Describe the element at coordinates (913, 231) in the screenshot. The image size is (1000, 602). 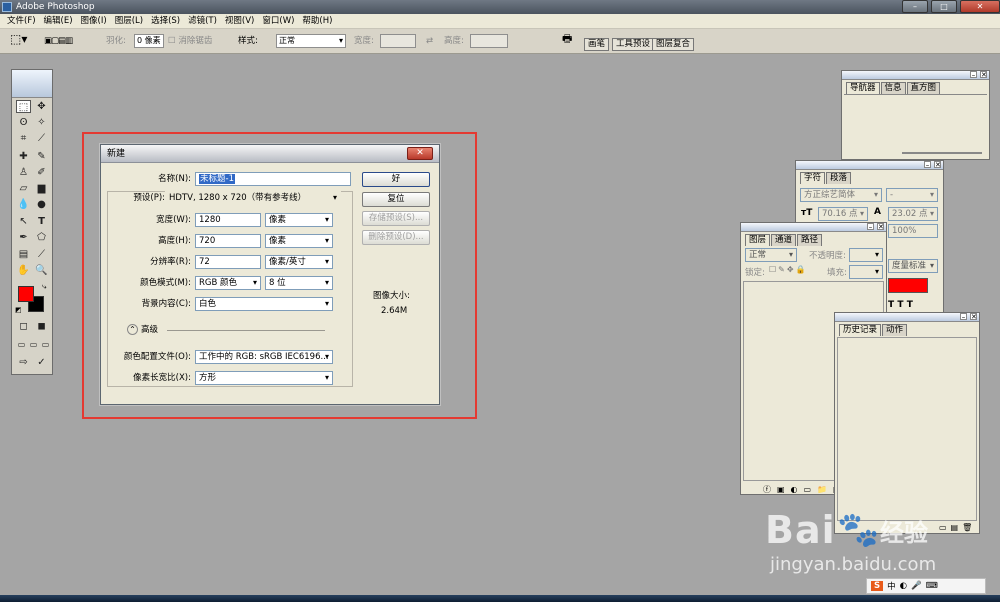
I see `vertical-scale-input: 100%` at that location.